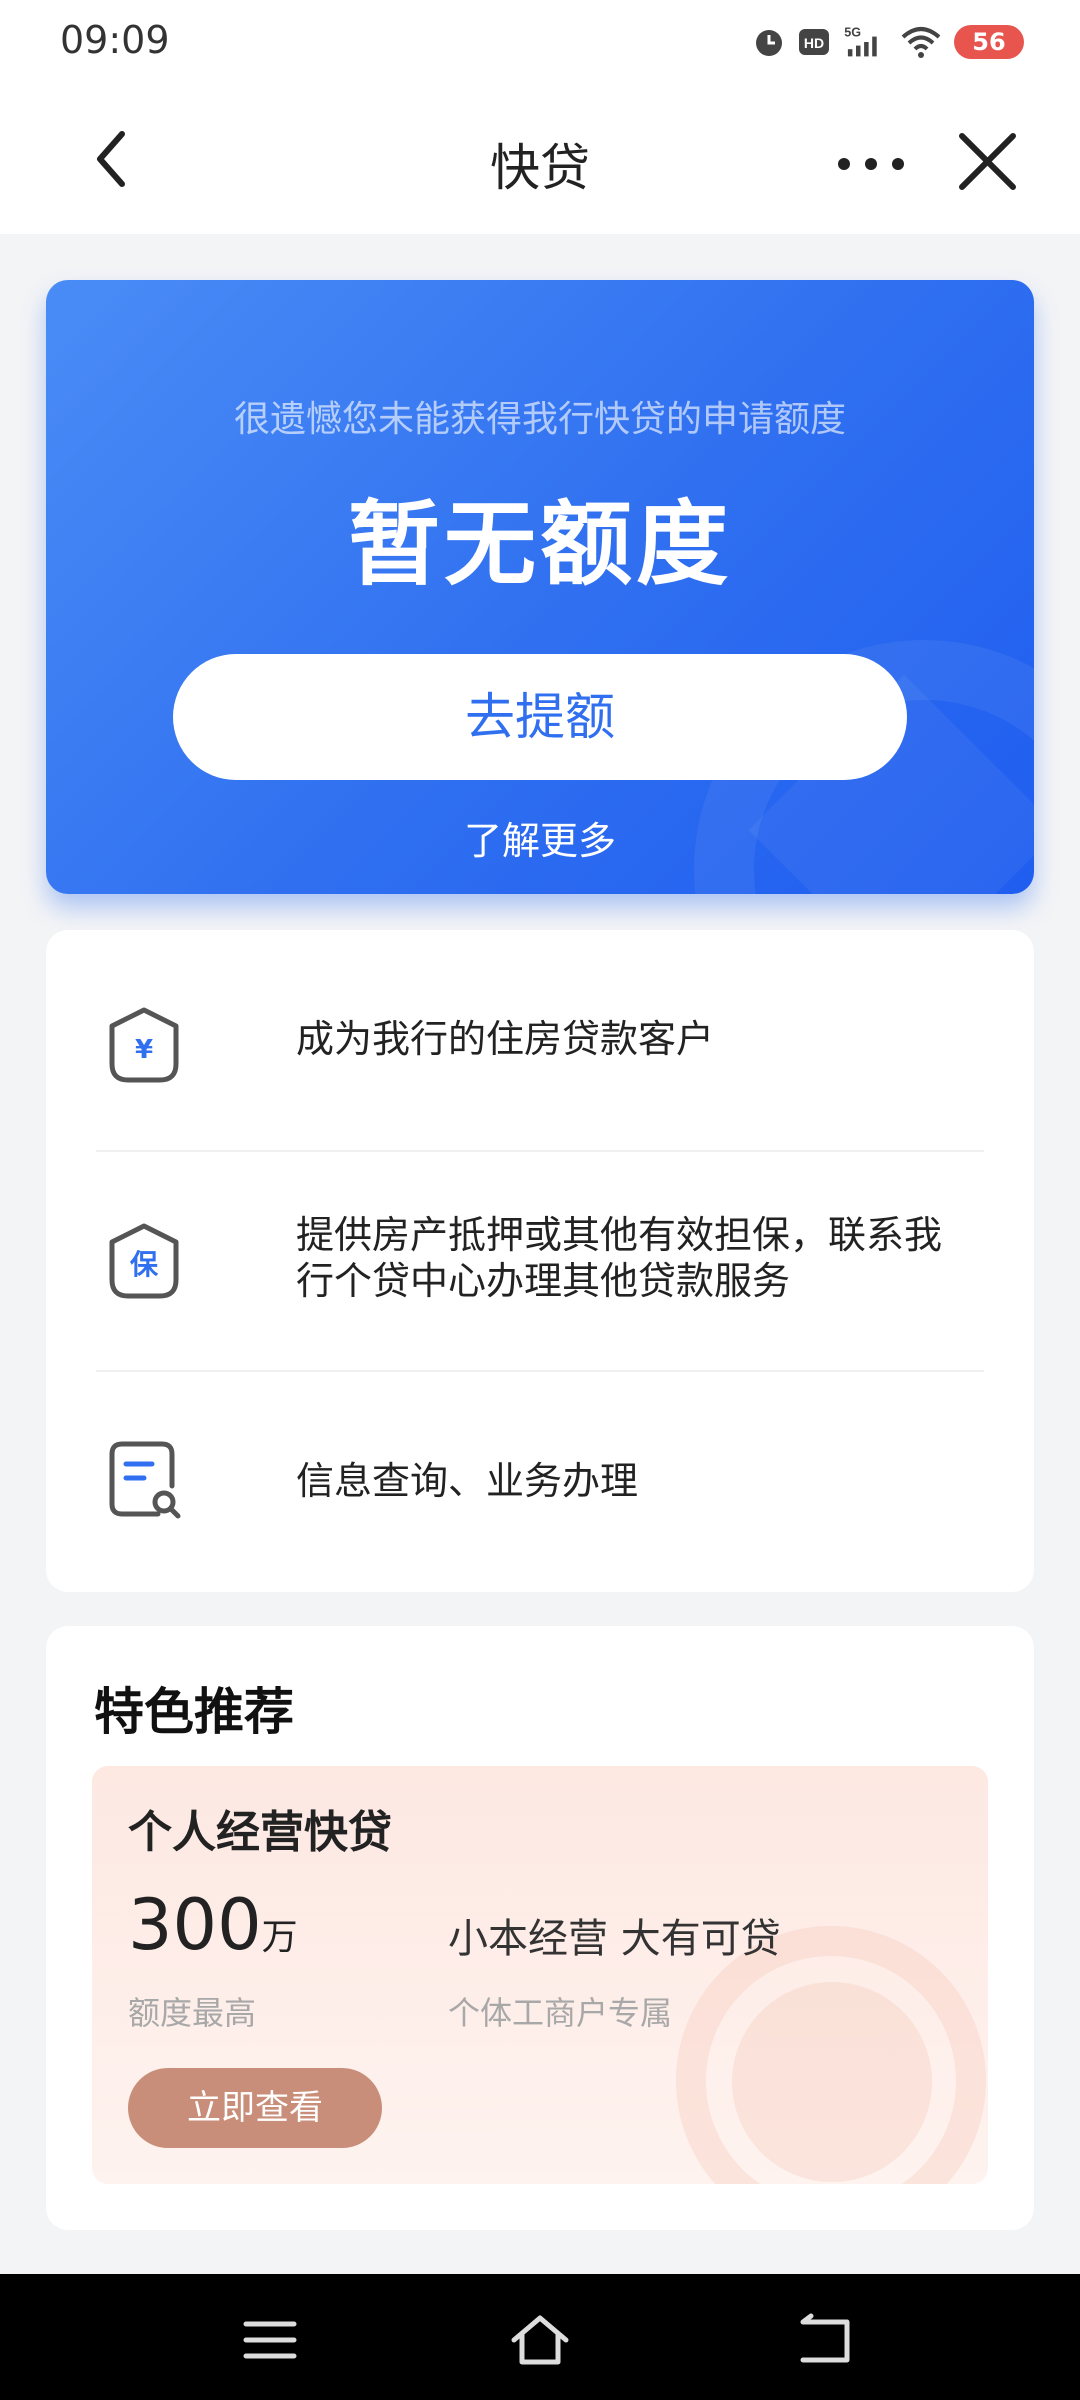 The width and height of the screenshot is (1080, 2400). What do you see at coordinates (993, 42) in the screenshot?
I see `battery-icon: 56` at bounding box center [993, 42].